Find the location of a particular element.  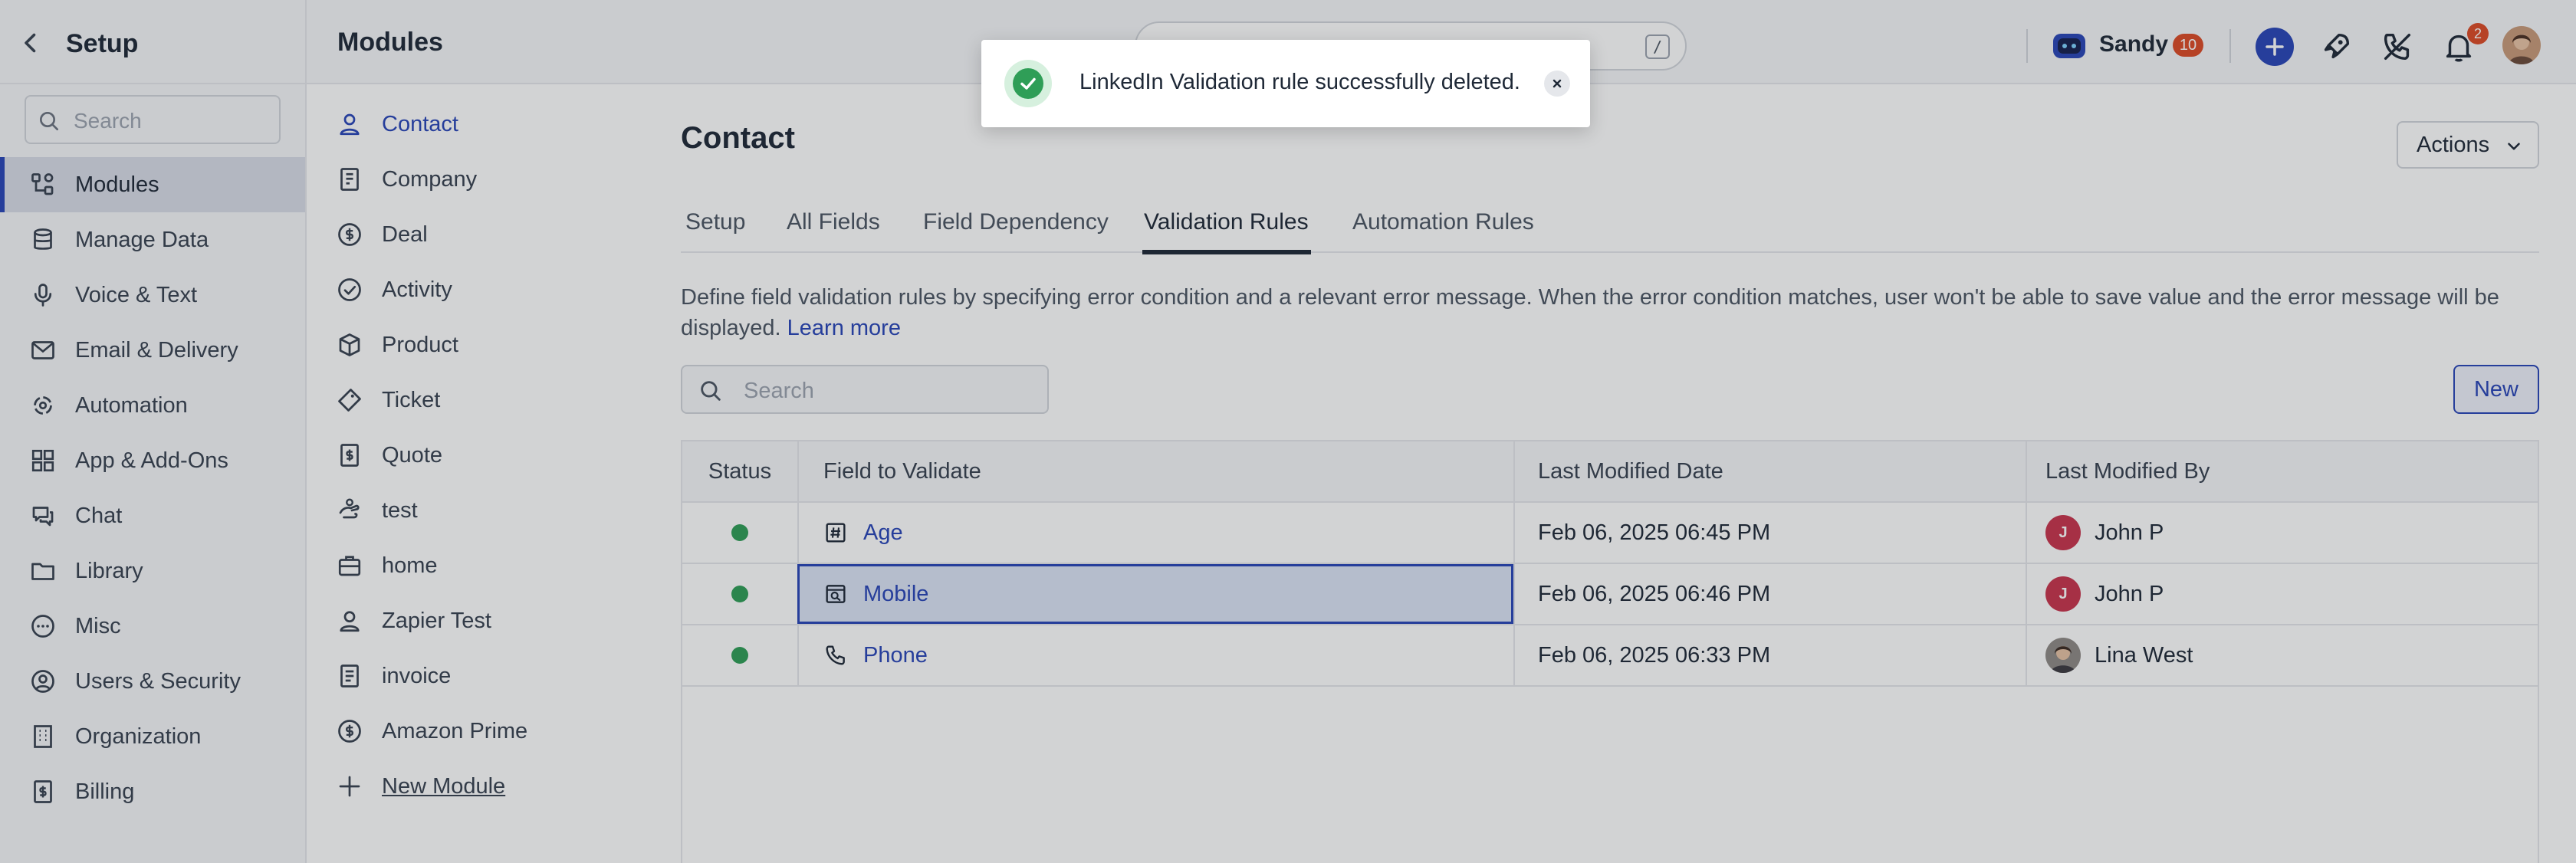

success-check-circle is located at coordinates (1028, 83).